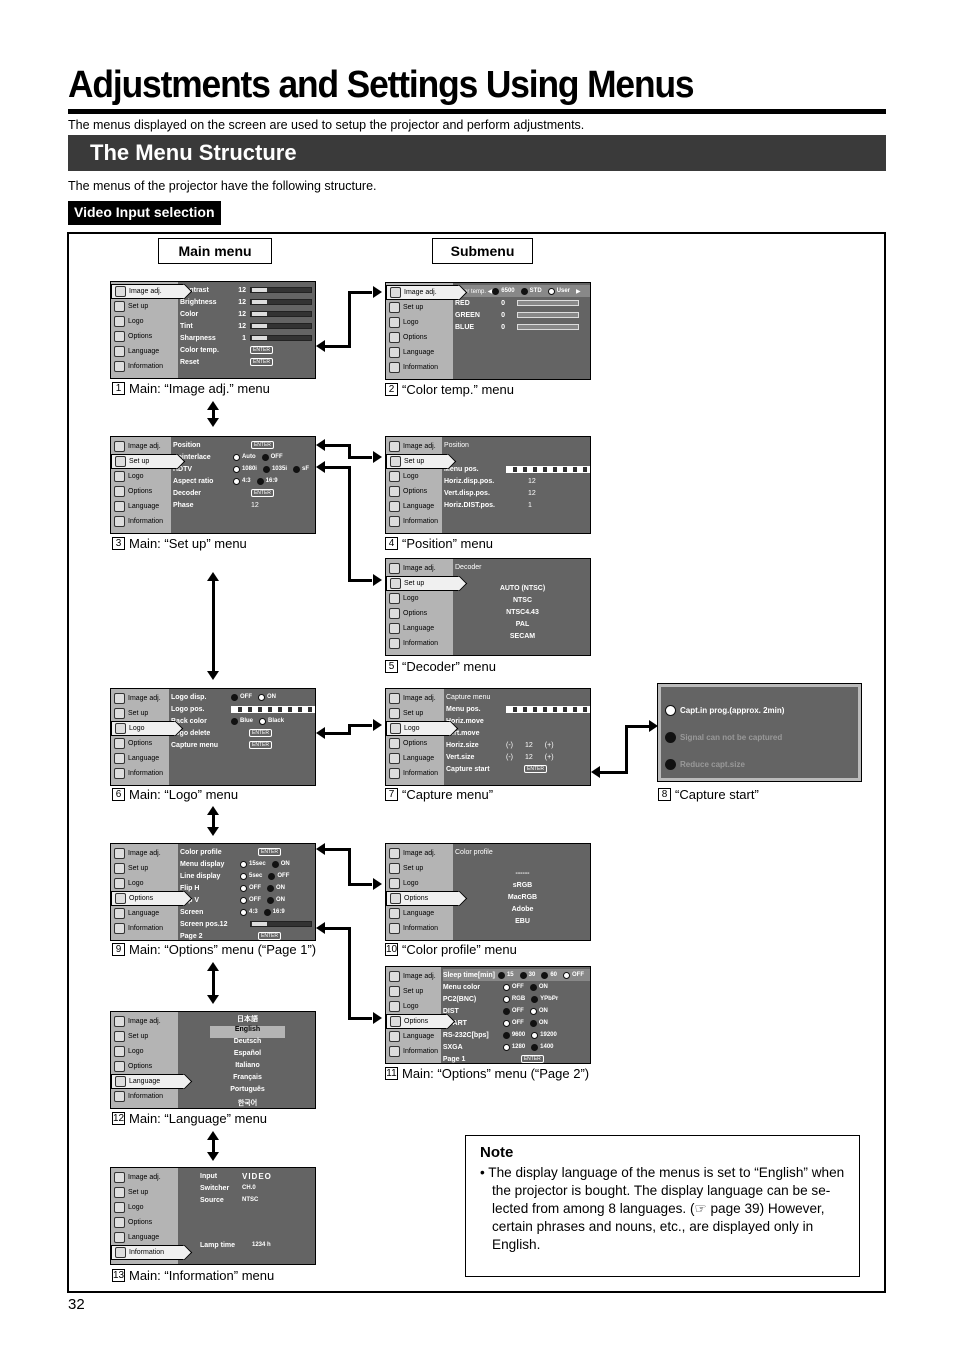 This screenshot has width=954, height=1351. Describe the element at coordinates (247, 1020) in the screenshot. I see `language-option: 日本語` at that location.